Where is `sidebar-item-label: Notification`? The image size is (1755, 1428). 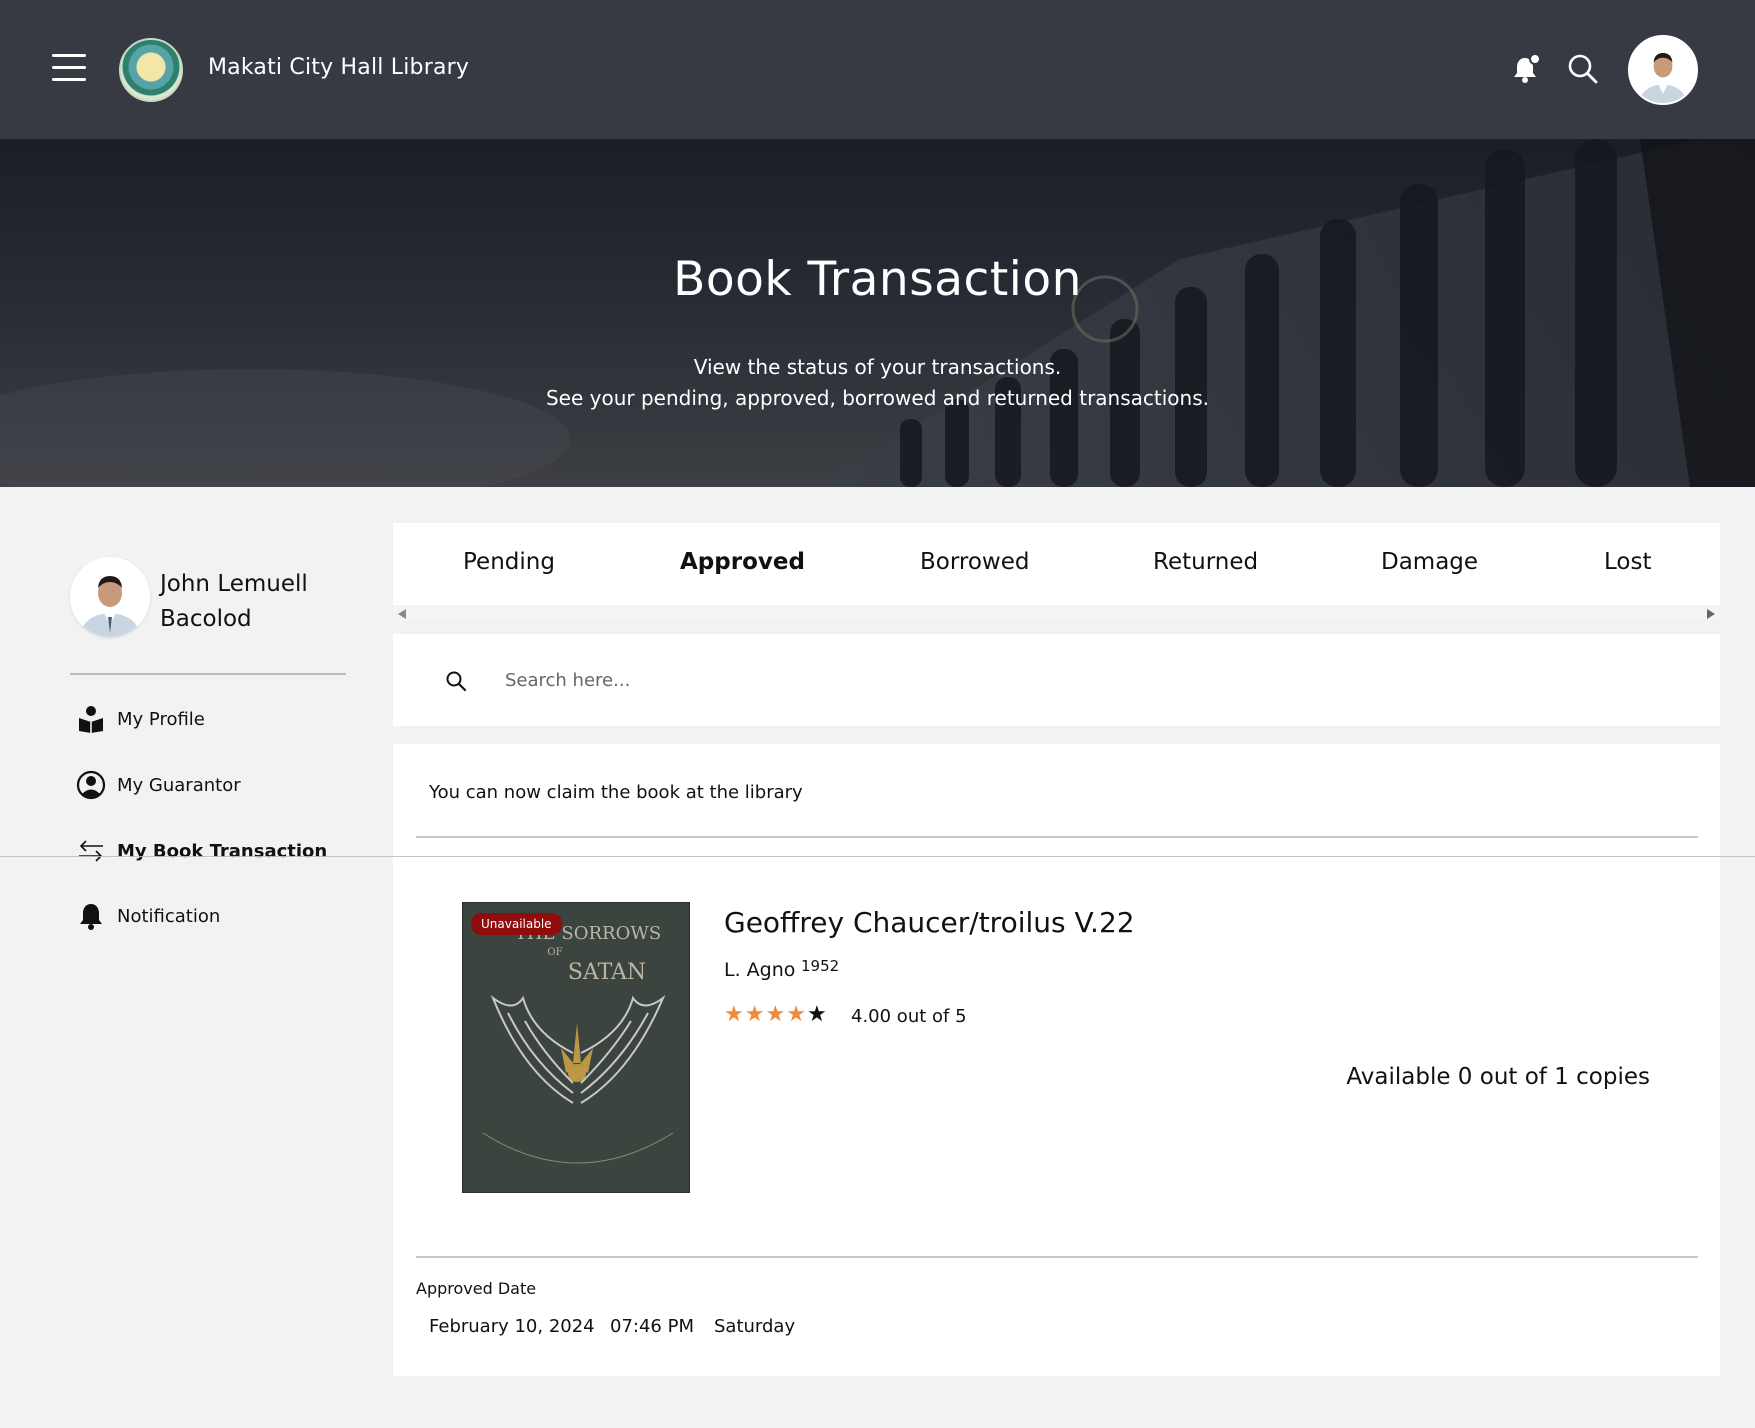
sidebar-item-label: Notification is located at coordinates (169, 916).